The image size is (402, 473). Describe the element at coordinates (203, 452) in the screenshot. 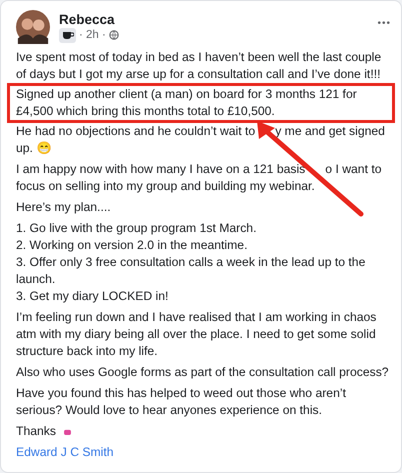

I see `tagged-name-link: Edward J C Smith` at that location.